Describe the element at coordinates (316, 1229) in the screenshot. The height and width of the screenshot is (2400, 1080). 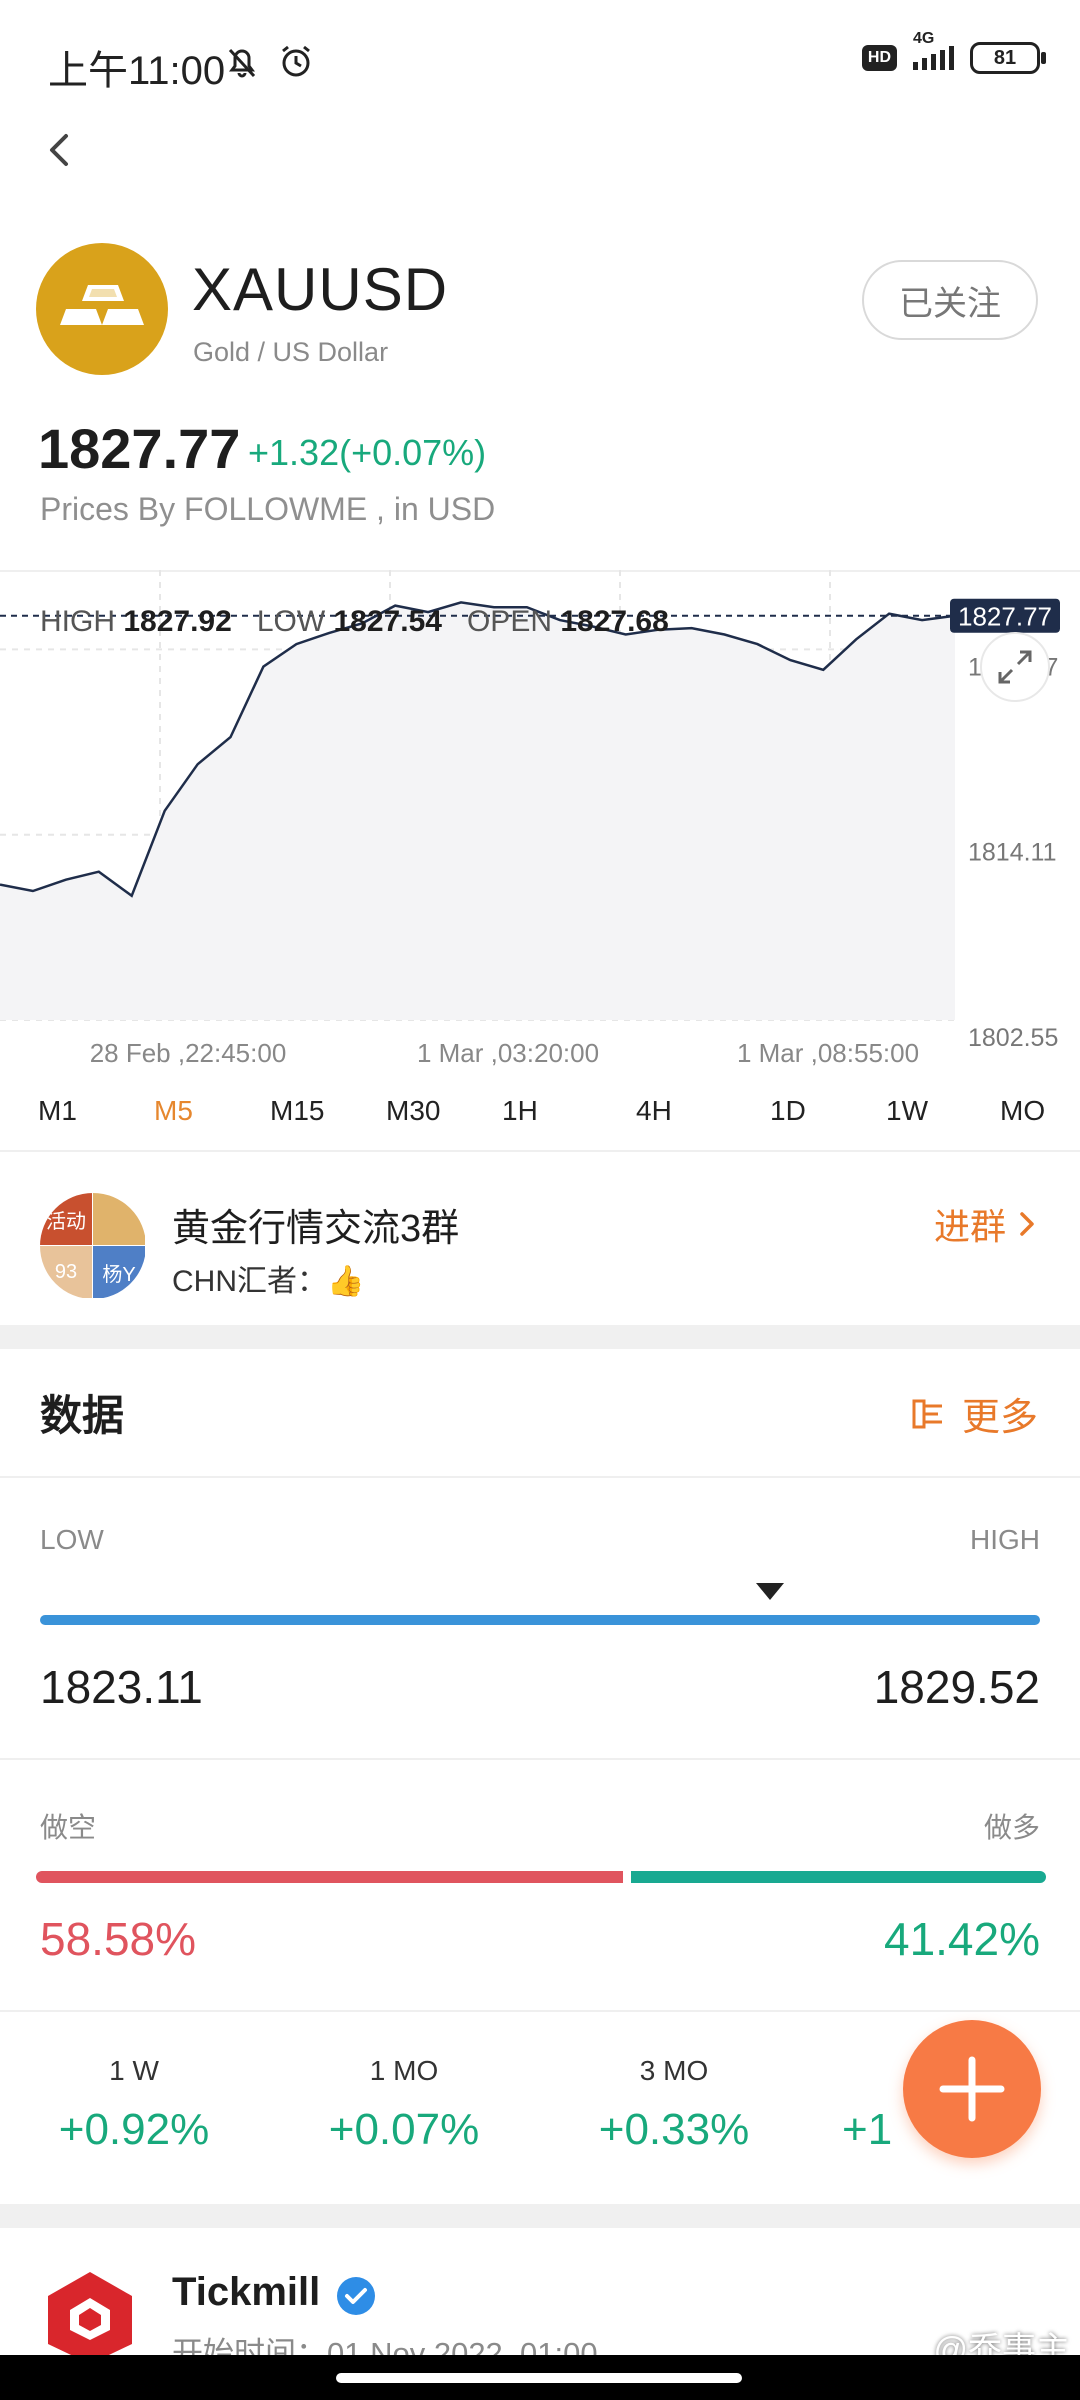
I see `group-title: 黄金行情交流3群` at that location.